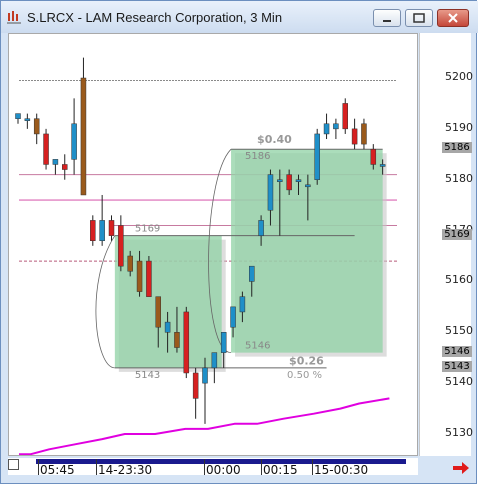 This screenshot has height=486, width=479. I want to click on time-tick-label: 05:45, so click(57, 470).